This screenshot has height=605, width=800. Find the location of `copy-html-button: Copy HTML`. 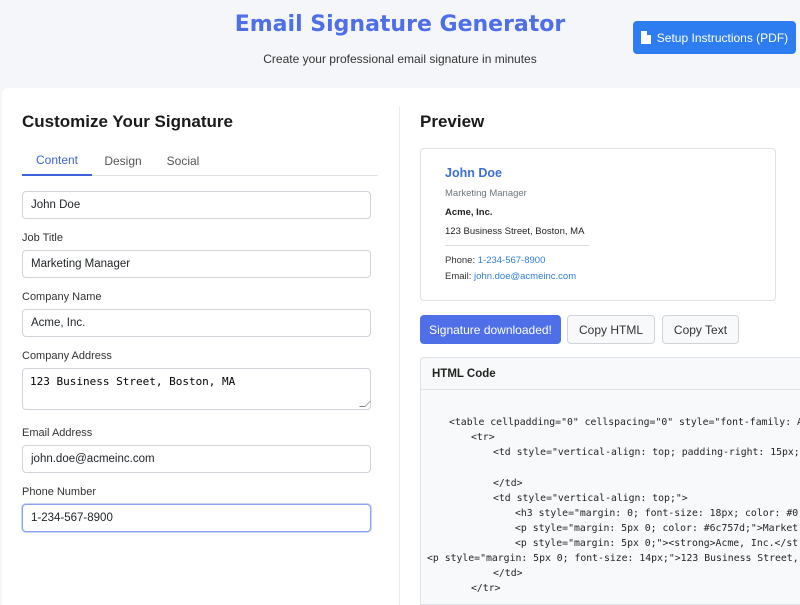

copy-html-button: Copy HTML is located at coordinates (611, 329).